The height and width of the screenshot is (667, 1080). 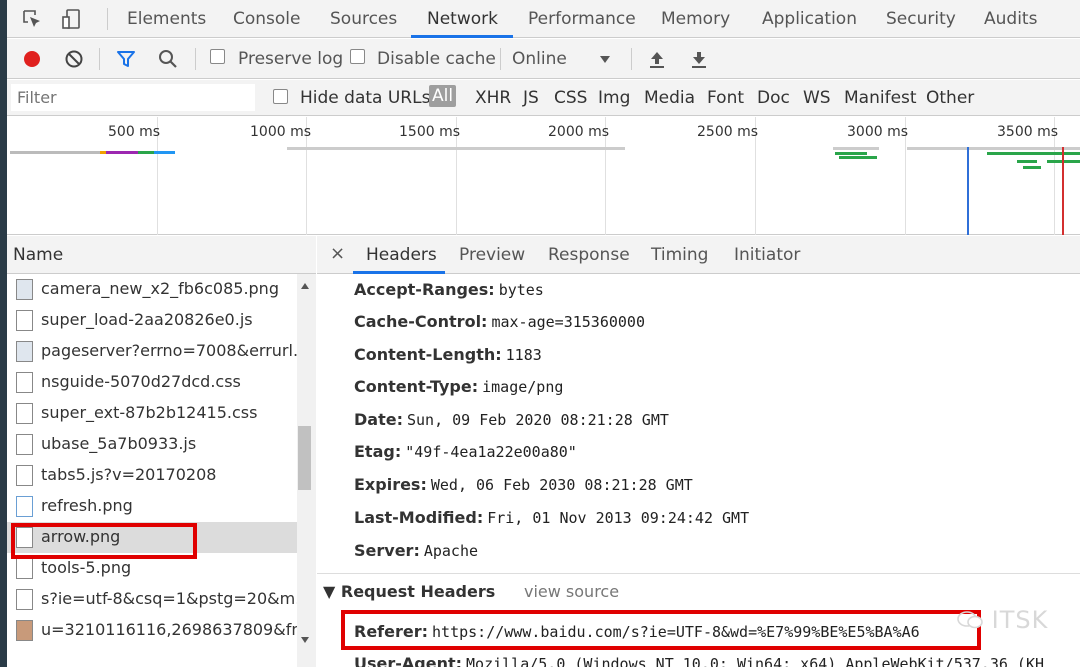 What do you see at coordinates (24, 506) in the screenshot?
I see `refresh-image-icon` at bounding box center [24, 506].